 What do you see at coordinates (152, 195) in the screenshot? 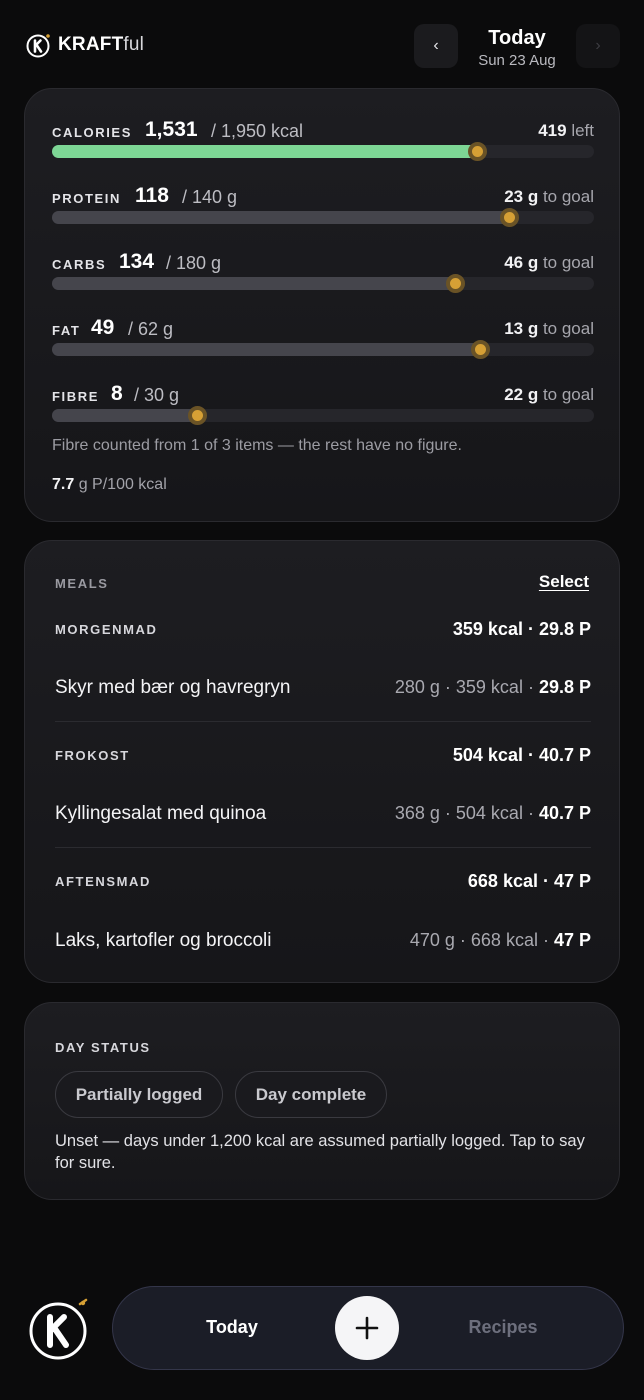
I see `nutrient-value: 118` at bounding box center [152, 195].